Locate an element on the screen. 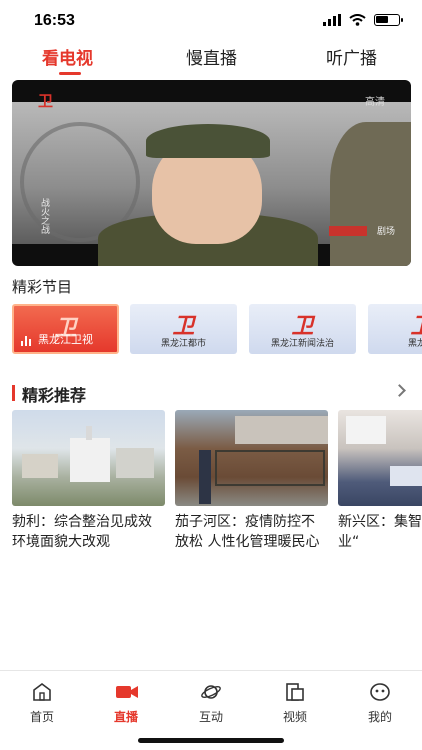 The height and width of the screenshot is (750, 422). recommend-item: 勃利：综合整治见成效 环境面貌大改观 is located at coordinates (88, 481).